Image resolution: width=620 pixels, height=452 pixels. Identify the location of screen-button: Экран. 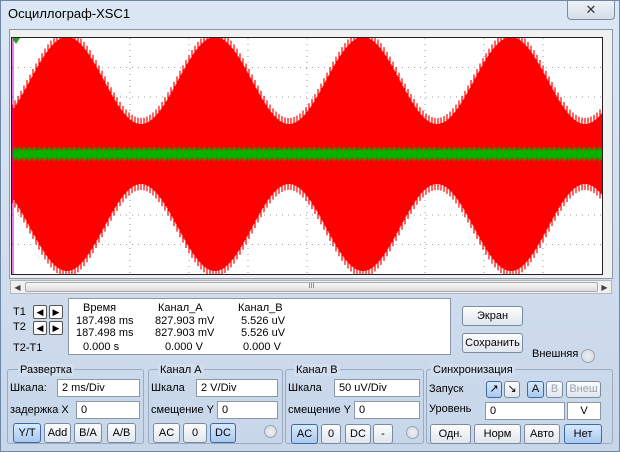
(492, 316).